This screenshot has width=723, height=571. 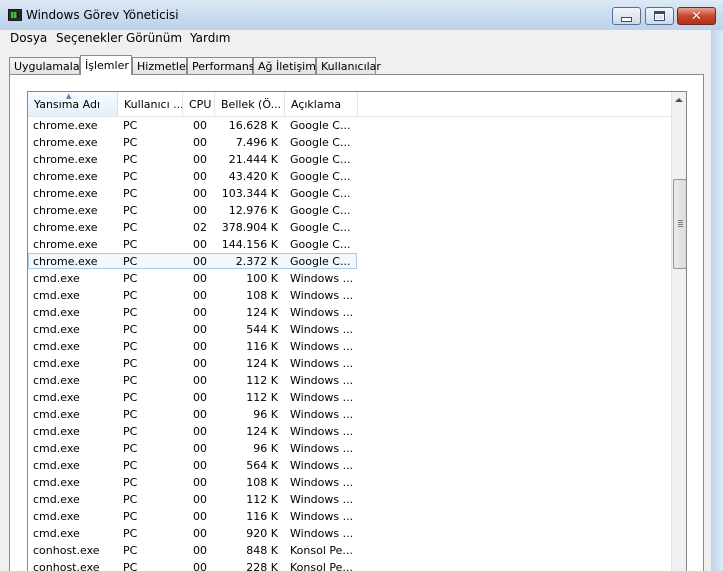 I want to click on scroll-thumb, so click(x=679, y=224).